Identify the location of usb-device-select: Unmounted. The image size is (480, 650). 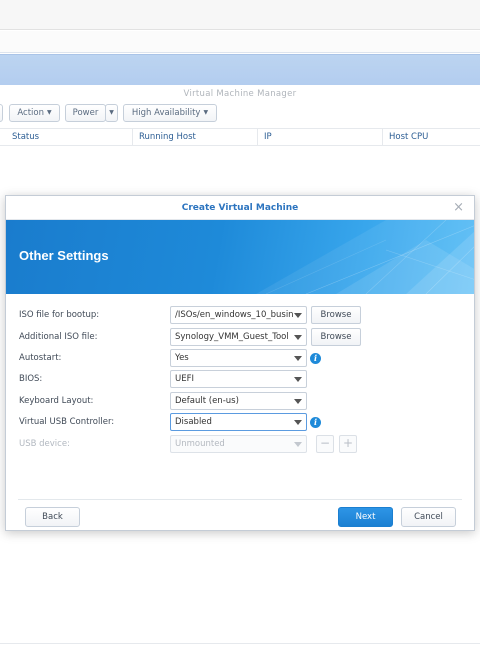
(238, 444).